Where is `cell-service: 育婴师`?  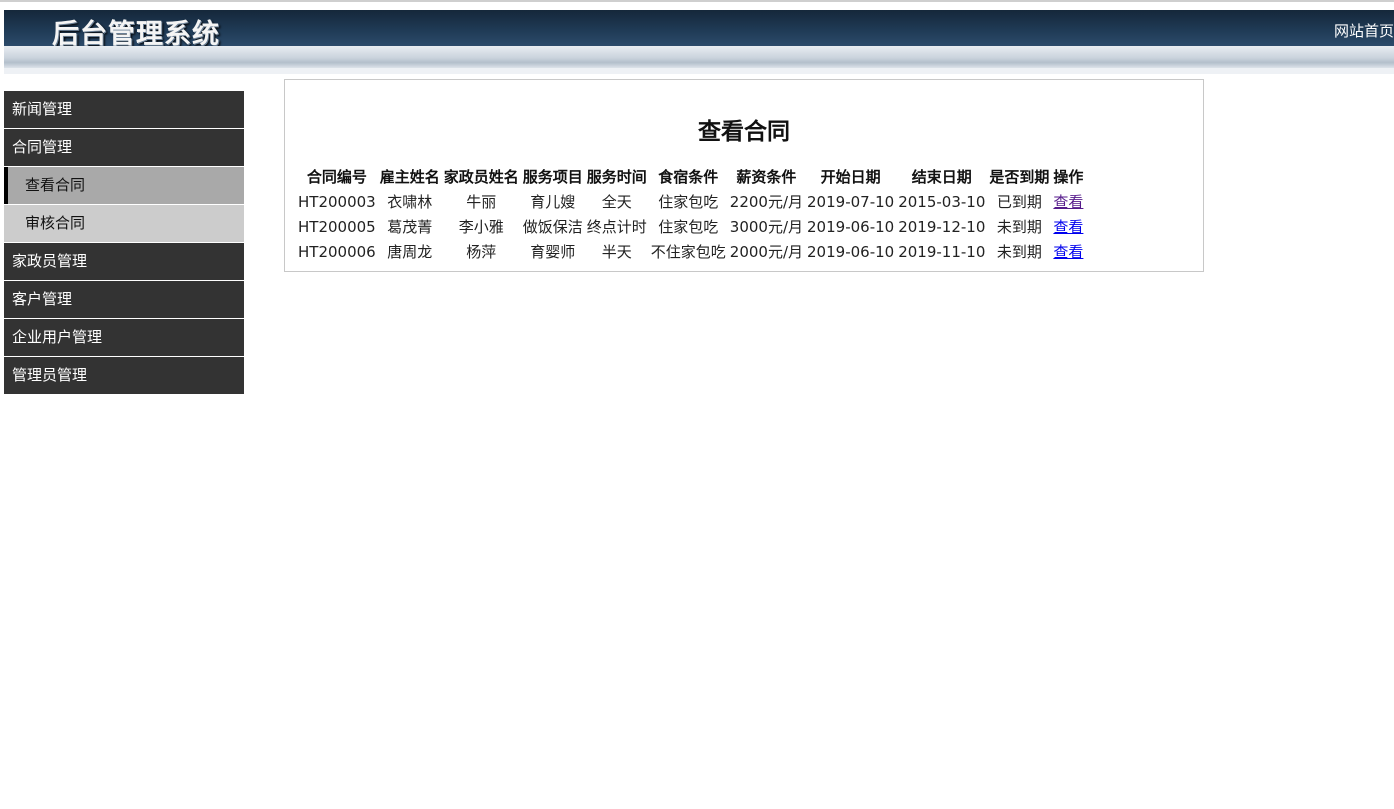 cell-service: 育婴师 is located at coordinates (553, 252).